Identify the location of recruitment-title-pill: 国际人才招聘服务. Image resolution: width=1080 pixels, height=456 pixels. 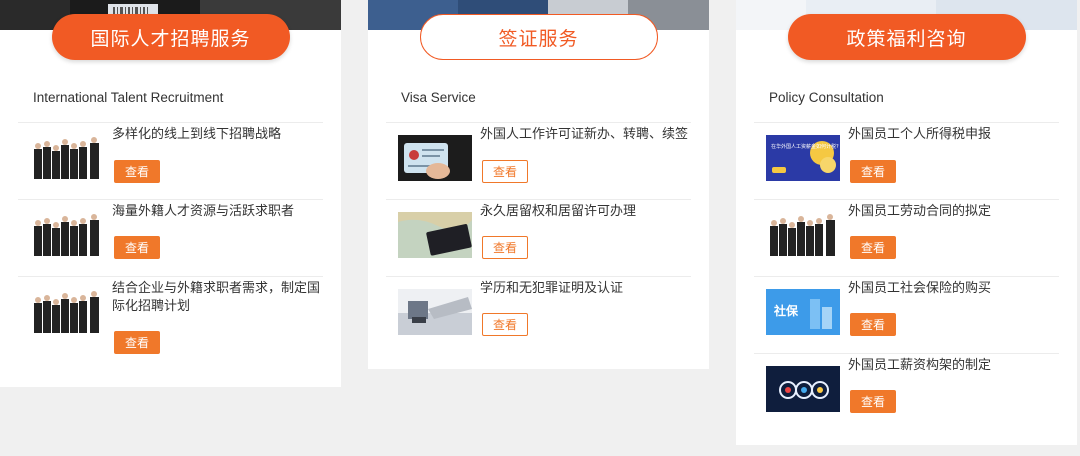
(170, 37).